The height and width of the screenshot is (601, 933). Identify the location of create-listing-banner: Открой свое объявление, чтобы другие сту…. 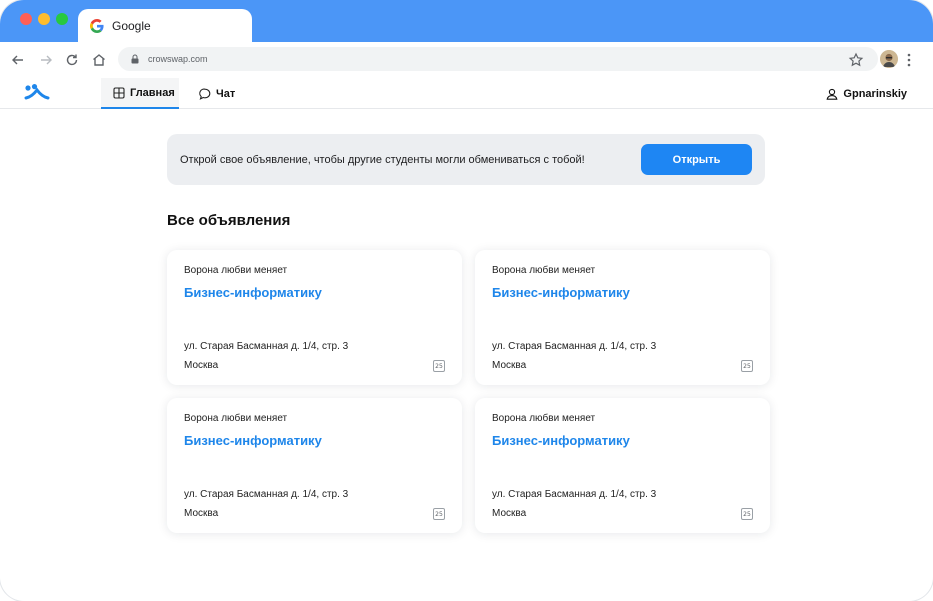
(466, 159).